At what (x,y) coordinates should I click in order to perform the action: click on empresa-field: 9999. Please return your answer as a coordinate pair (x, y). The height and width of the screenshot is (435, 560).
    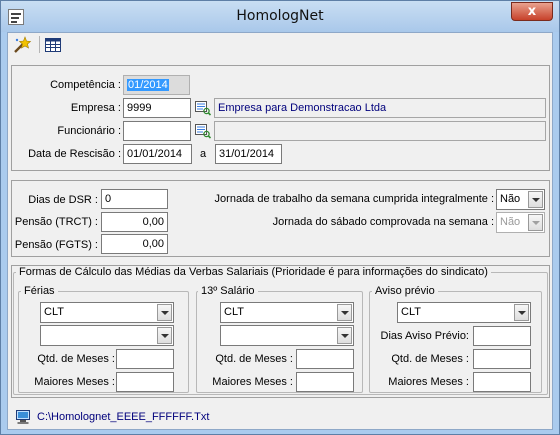
    Looking at the image, I should click on (157, 108).